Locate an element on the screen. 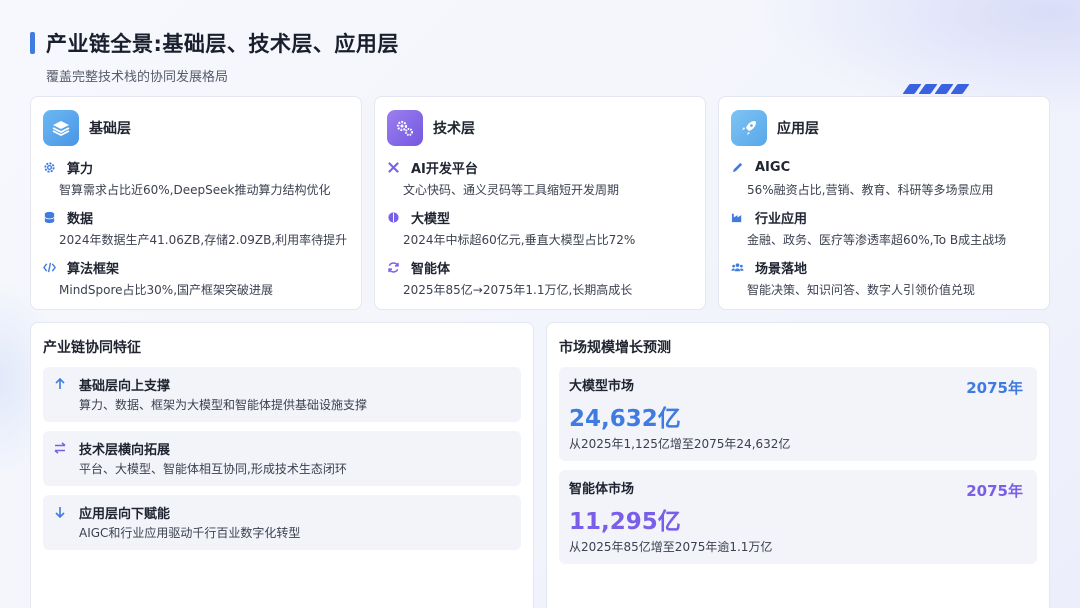 This screenshot has width=1080, height=608. item-title: AIGC is located at coordinates (773, 167).